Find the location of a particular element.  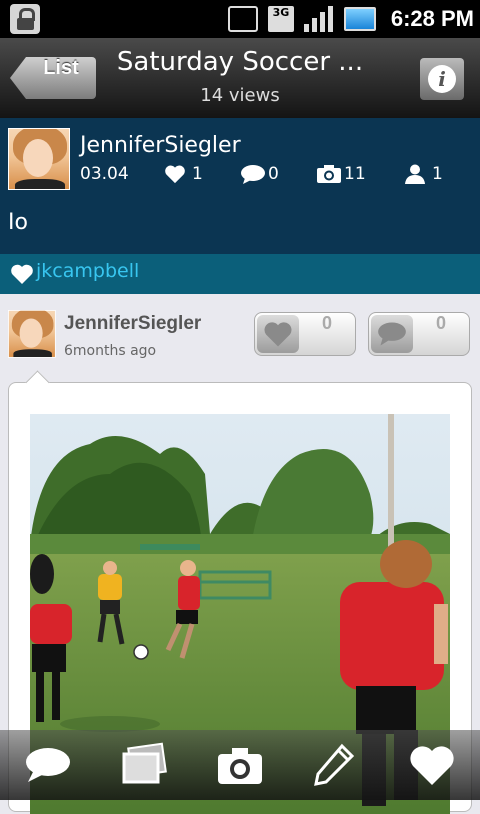

likes-stat: 1 is located at coordinates (194, 174).